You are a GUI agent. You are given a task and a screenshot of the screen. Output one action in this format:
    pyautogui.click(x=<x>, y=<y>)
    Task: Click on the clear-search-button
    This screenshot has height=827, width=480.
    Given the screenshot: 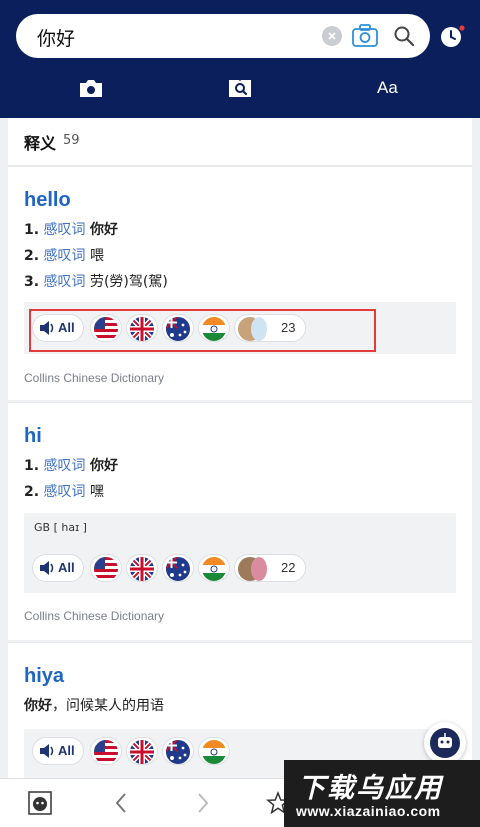 What is the action you would take?
    pyautogui.click(x=332, y=36)
    